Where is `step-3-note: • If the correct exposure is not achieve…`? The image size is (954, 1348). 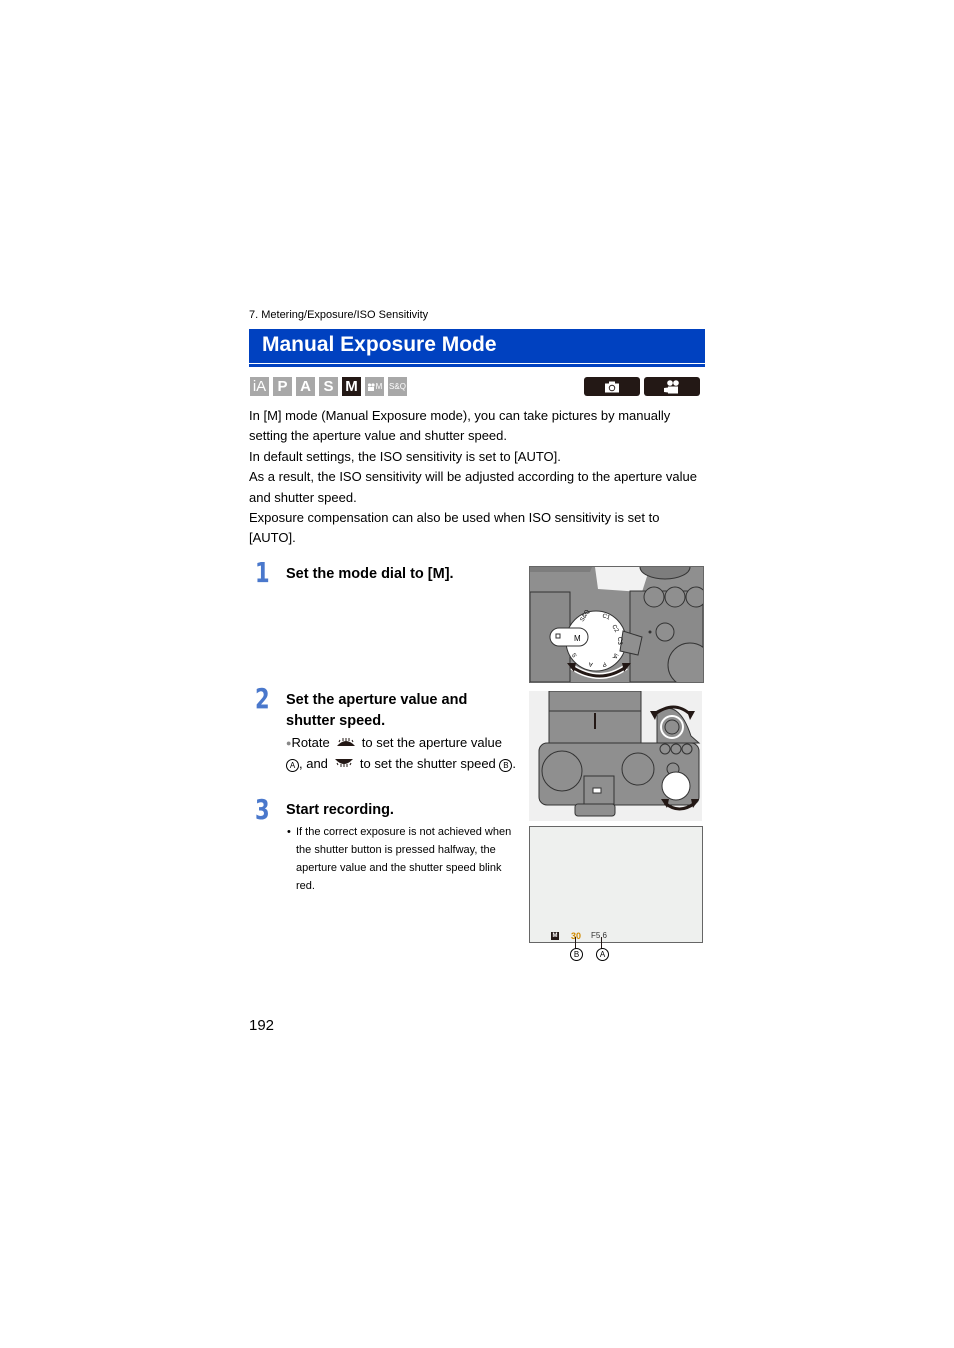 step-3-note: • If the correct exposure is not achieve… is located at coordinates (402, 859).